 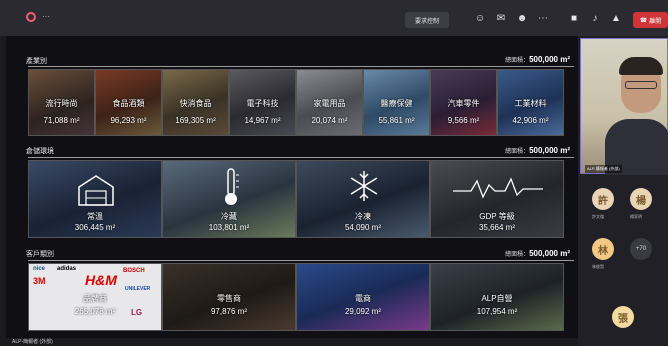 I want to click on tile-food-liquor: 食品酒類 96,293 m², so click(x=128, y=102).